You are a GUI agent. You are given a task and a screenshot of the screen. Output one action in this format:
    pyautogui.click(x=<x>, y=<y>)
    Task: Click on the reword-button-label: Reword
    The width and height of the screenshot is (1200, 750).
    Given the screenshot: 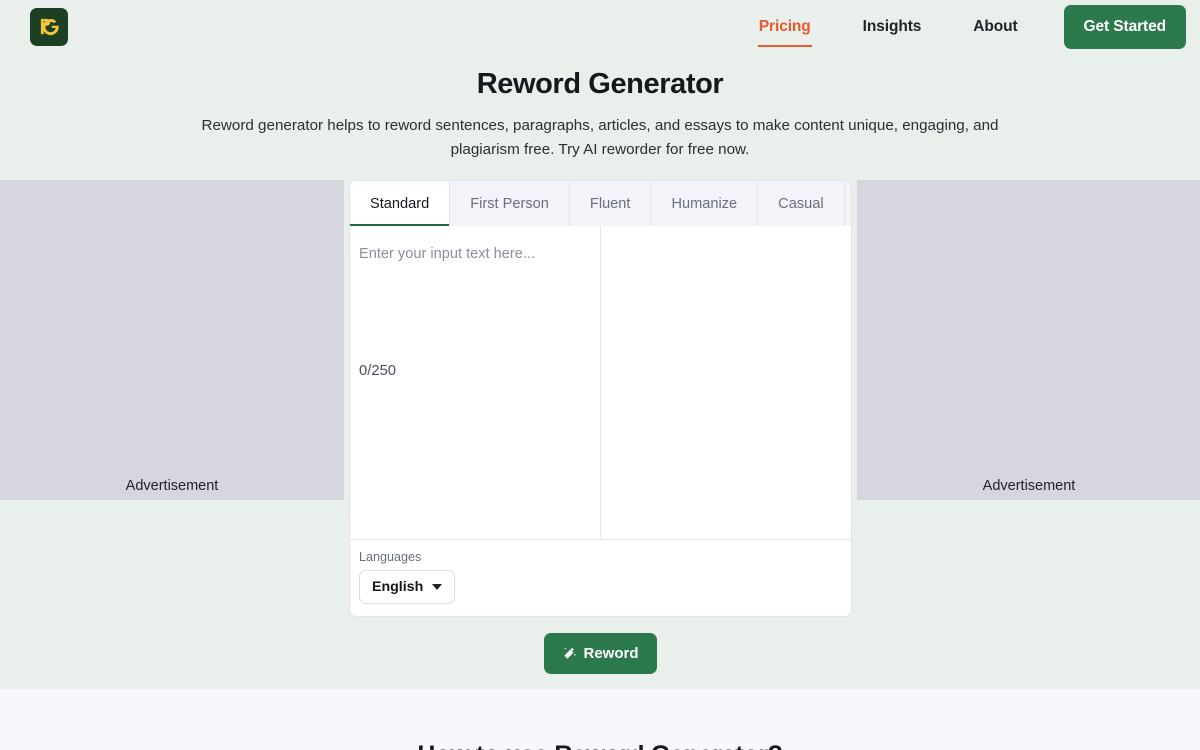 What is the action you would take?
    pyautogui.click(x=611, y=653)
    